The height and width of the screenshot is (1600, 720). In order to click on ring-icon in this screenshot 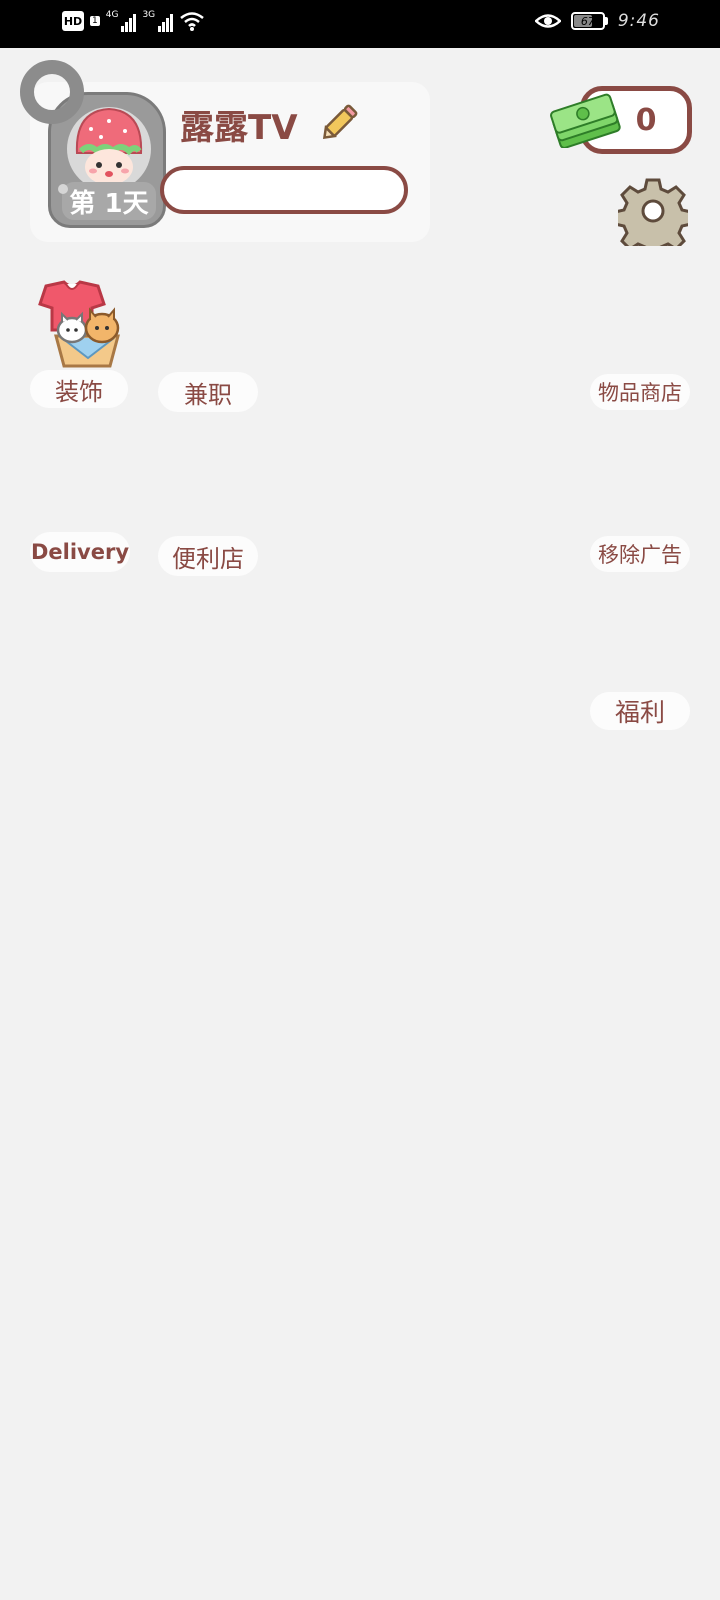, I will do `click(52, 92)`.